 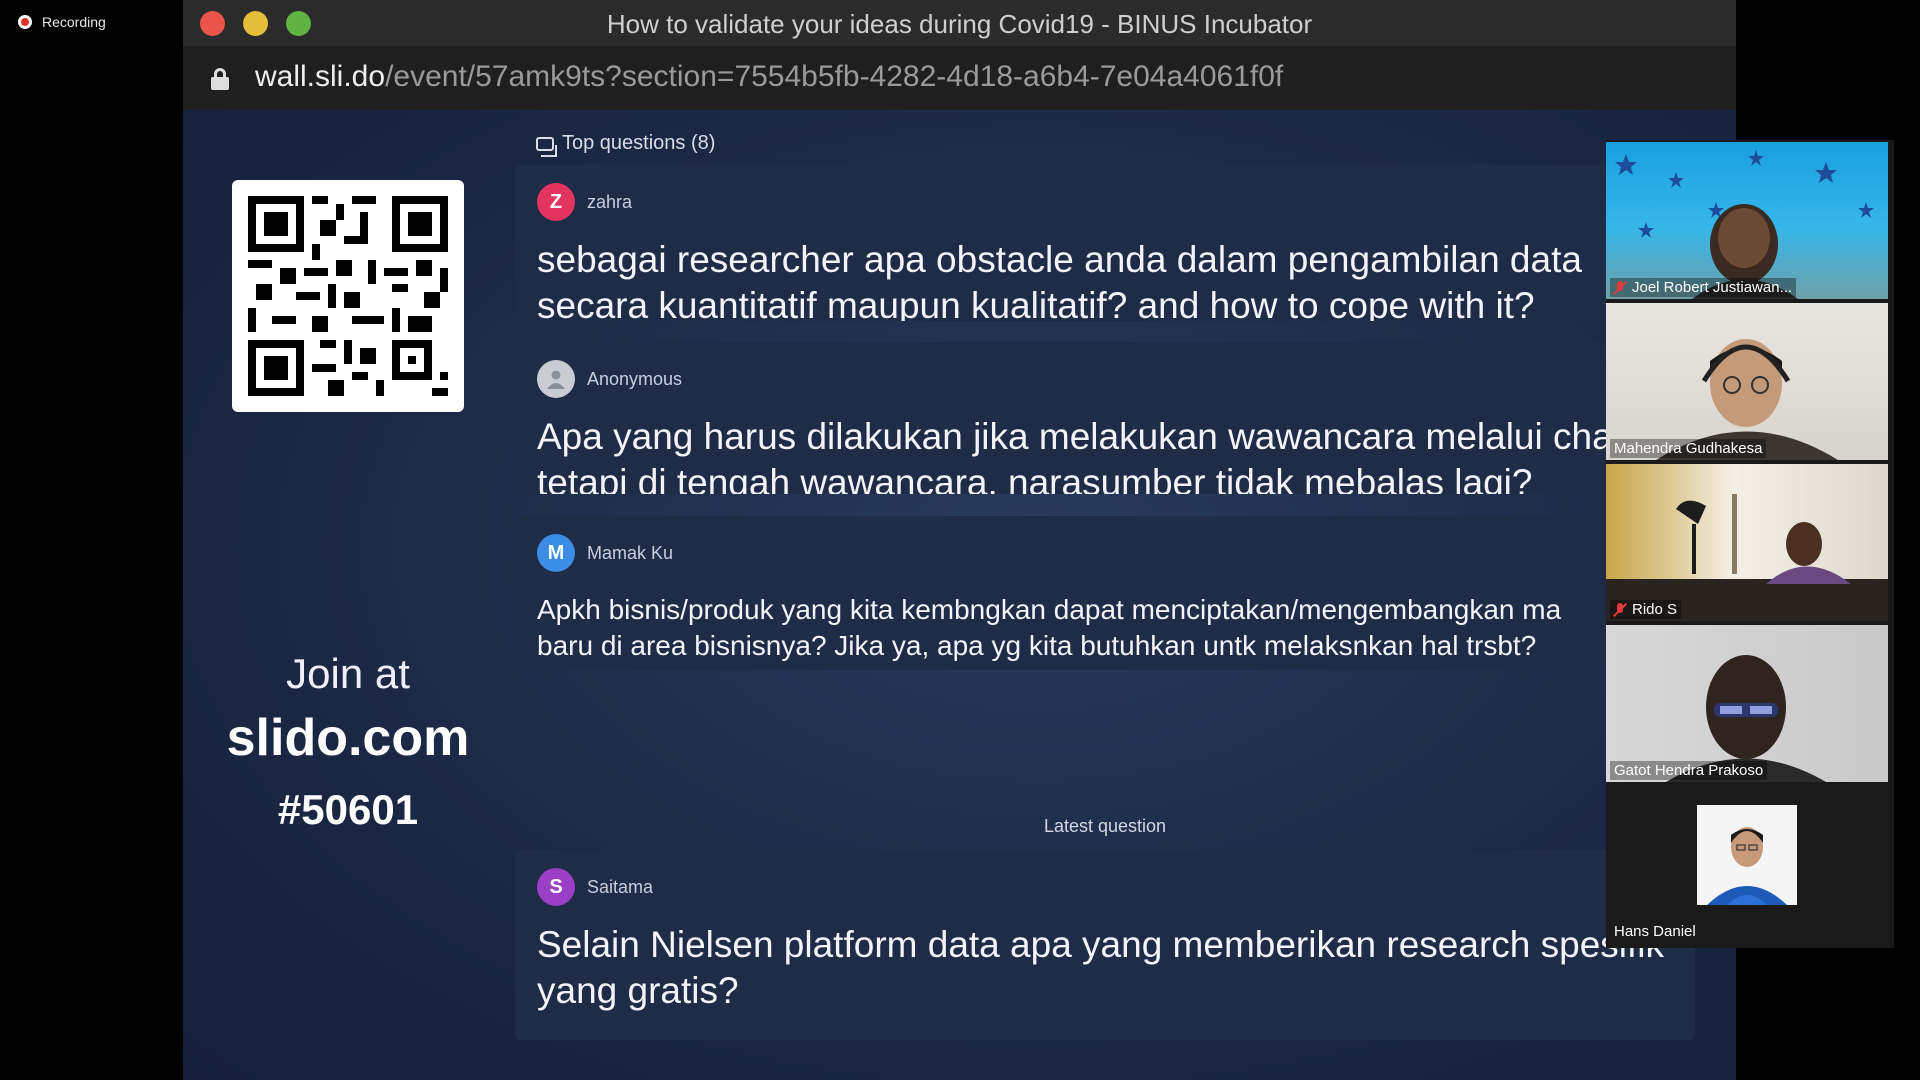 I want to click on participant-name: Rido S, so click(x=1655, y=609).